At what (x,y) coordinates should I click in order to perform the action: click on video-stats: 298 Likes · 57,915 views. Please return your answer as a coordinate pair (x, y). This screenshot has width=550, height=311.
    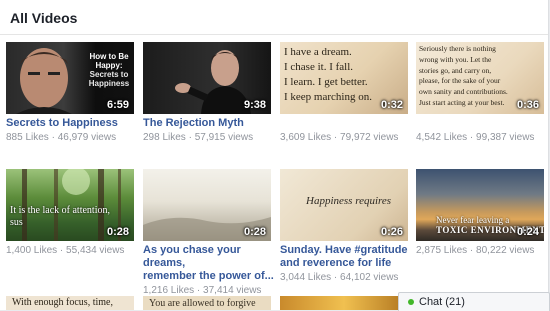
    Looking at the image, I should click on (198, 137).